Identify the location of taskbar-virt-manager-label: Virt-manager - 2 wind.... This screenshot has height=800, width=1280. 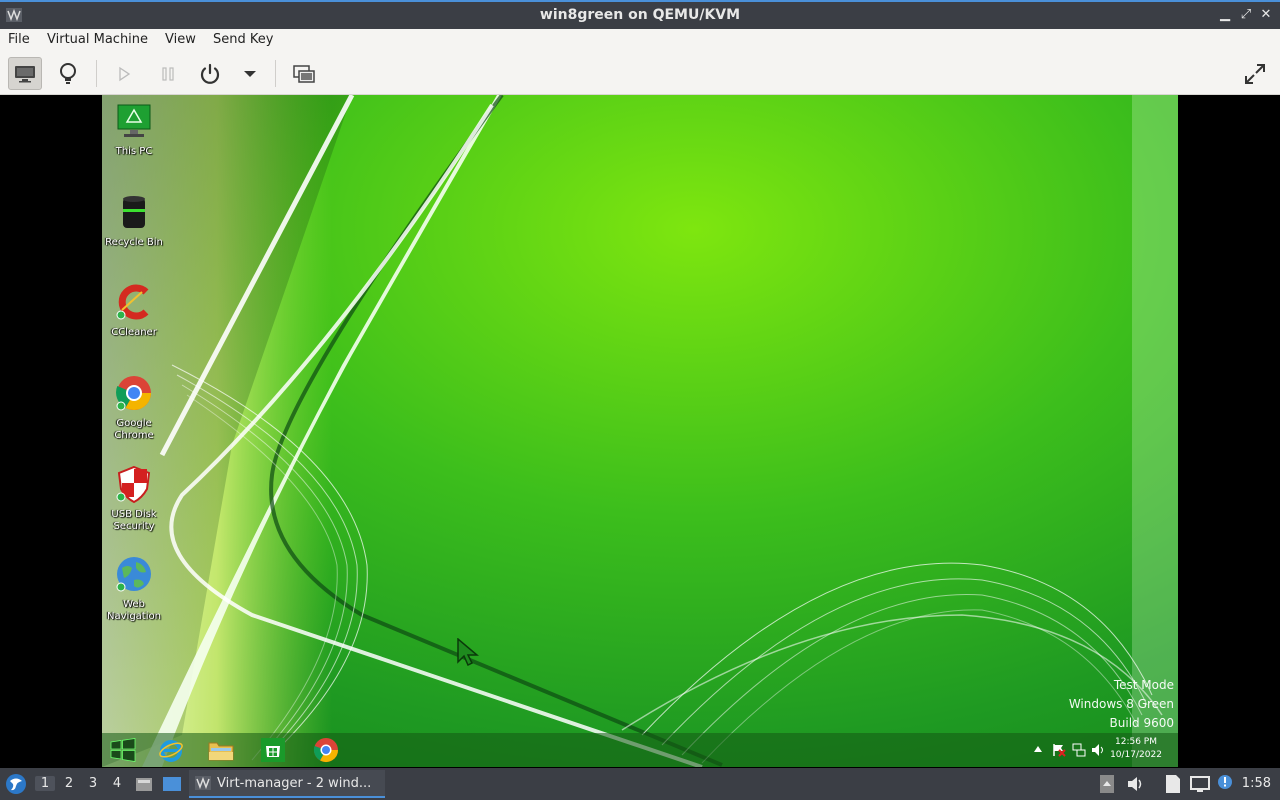
(294, 783).